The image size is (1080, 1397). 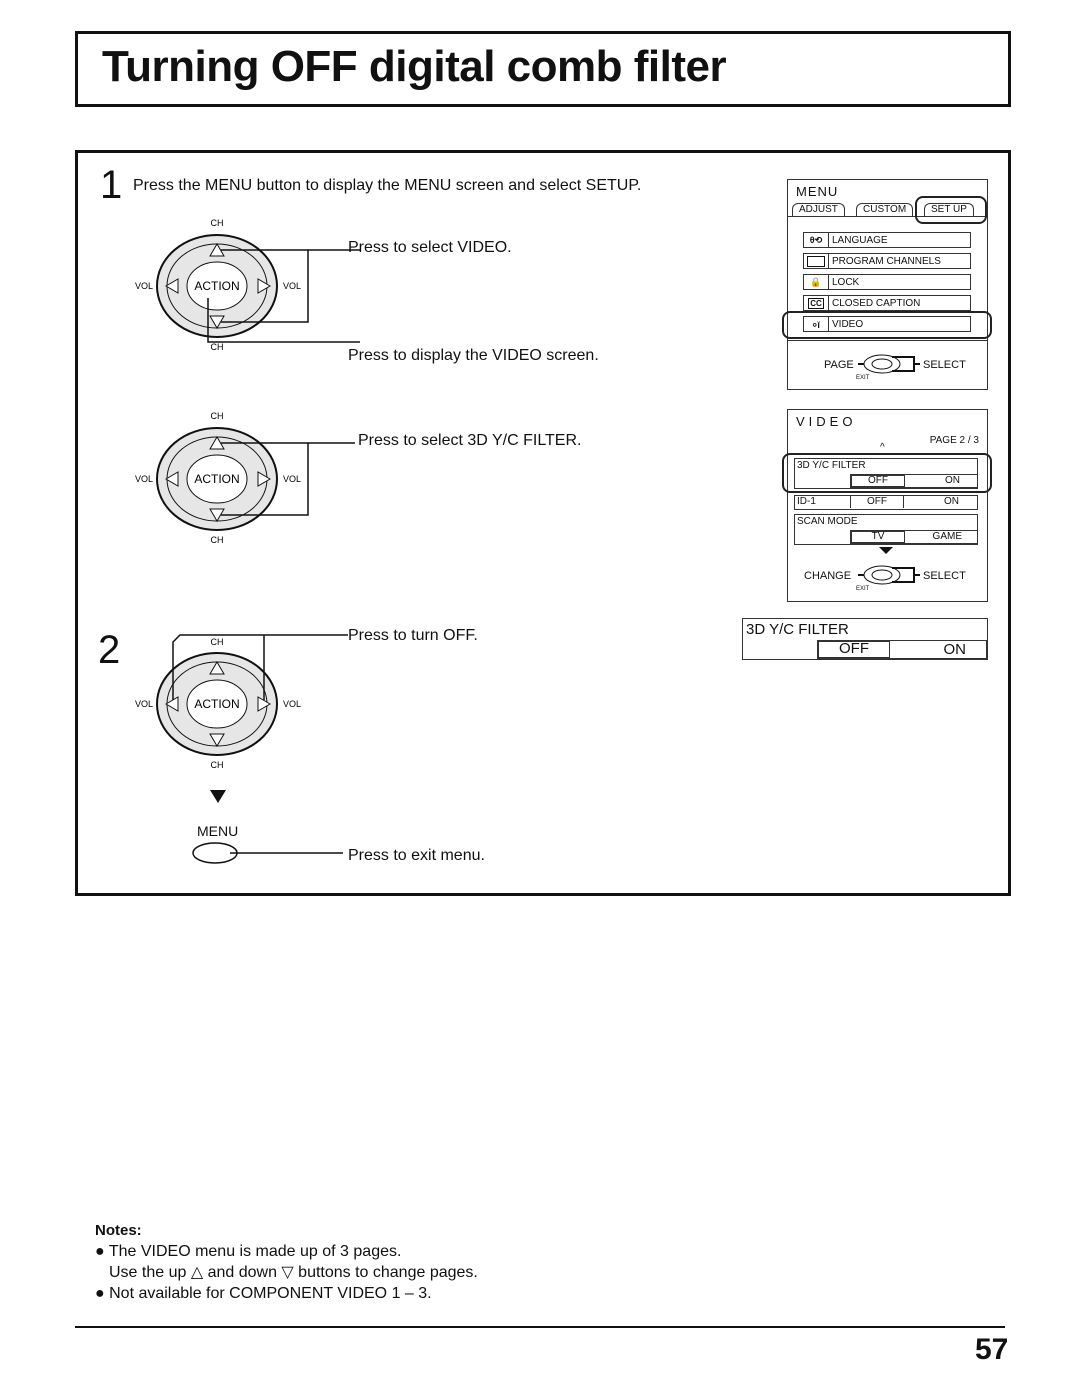 I want to click on step-number-2: 2, so click(x=109, y=650).